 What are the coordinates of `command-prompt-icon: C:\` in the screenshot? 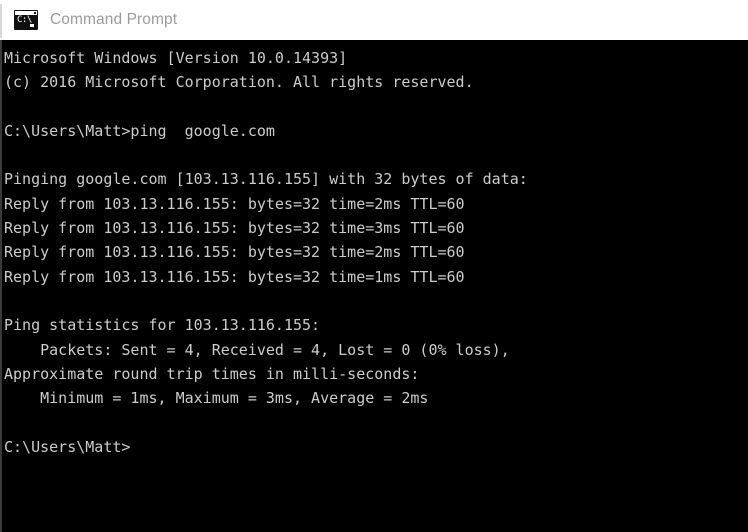 It's located at (26, 20).